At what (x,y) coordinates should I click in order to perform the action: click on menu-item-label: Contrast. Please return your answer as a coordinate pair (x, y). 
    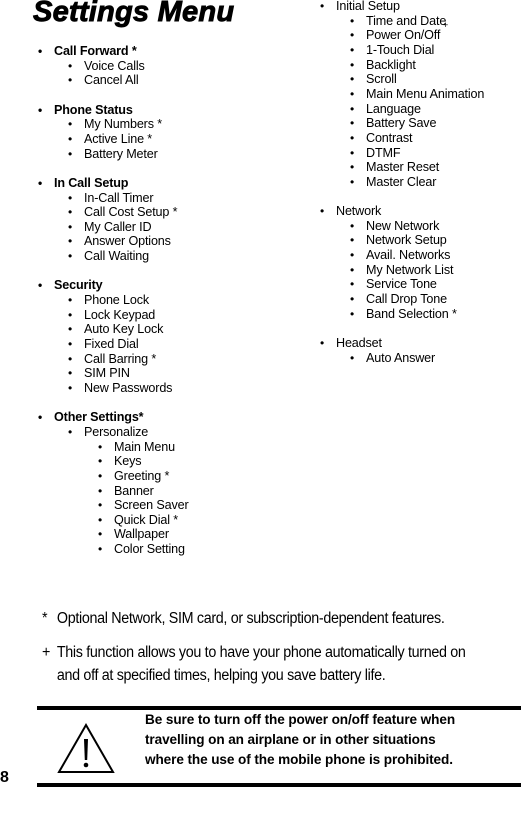
    Looking at the image, I should click on (389, 137).